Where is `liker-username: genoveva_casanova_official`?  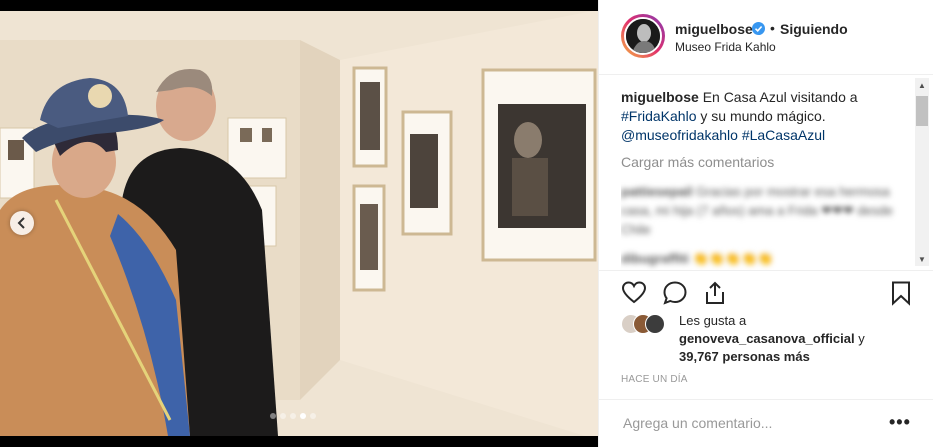
liker-username: genoveva_casanova_official is located at coordinates (767, 338).